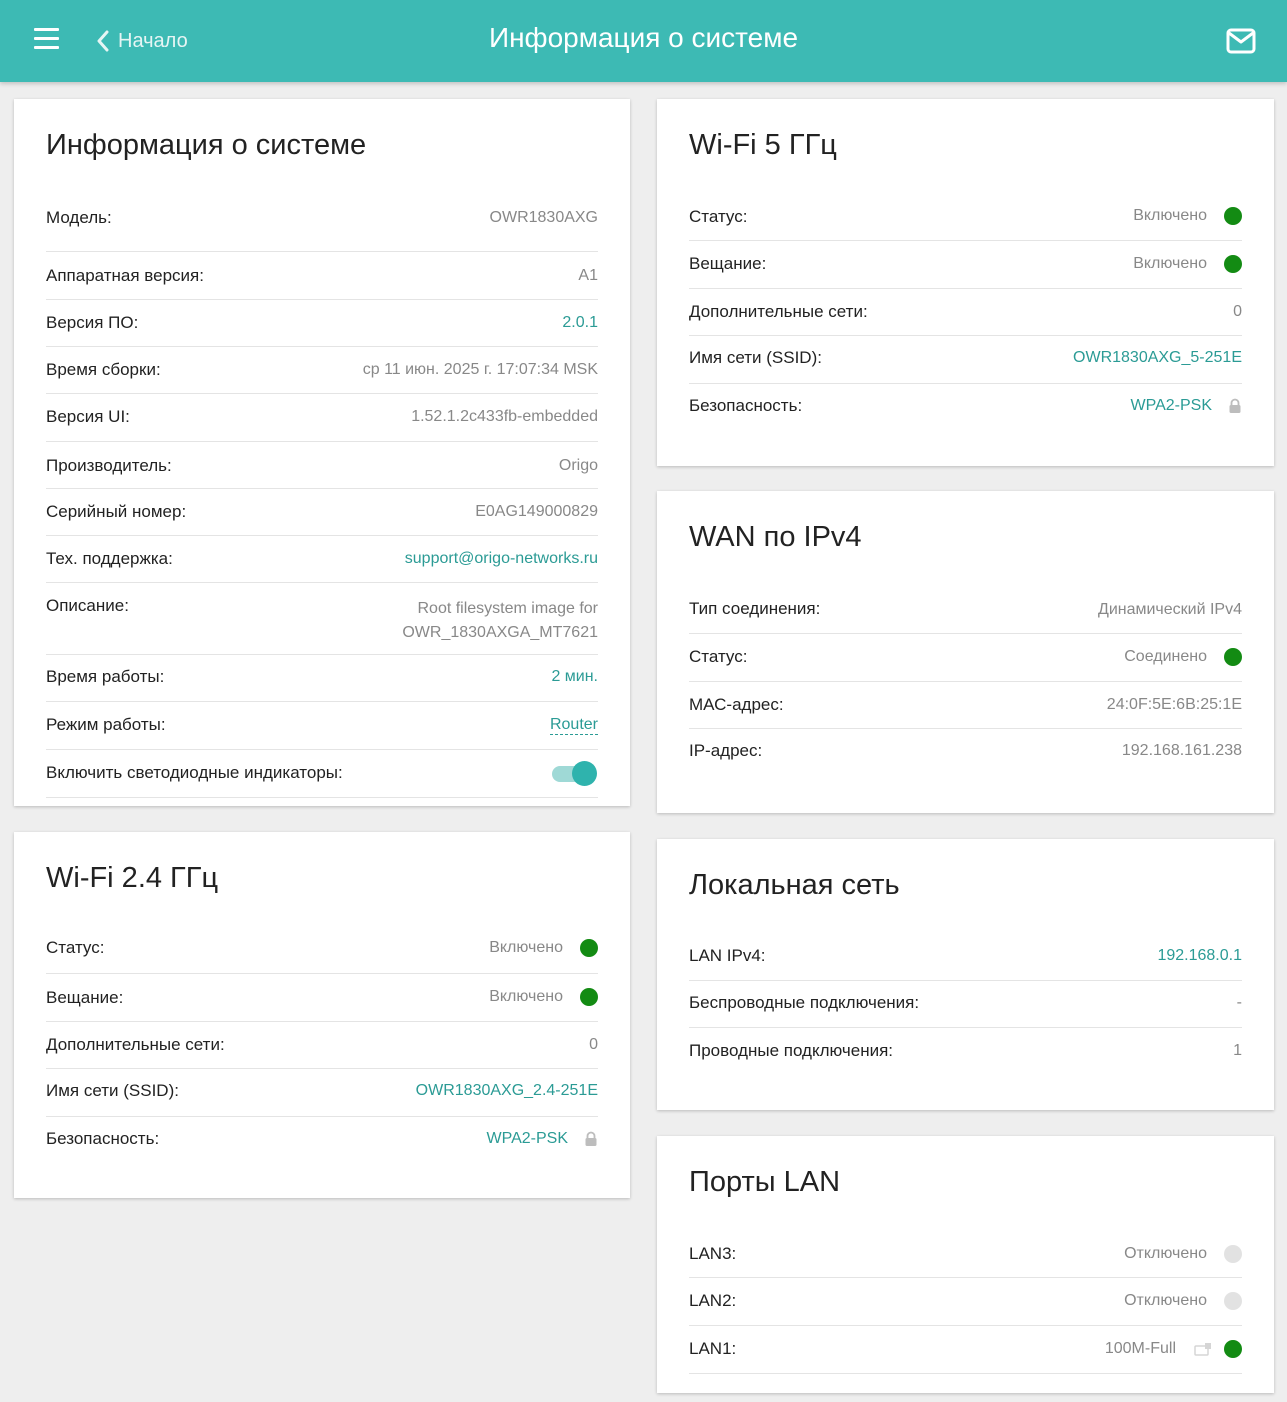  What do you see at coordinates (1157, 358) in the screenshot?
I see `wifi5-ssid-link: OWR1830AXG_5-251E` at bounding box center [1157, 358].